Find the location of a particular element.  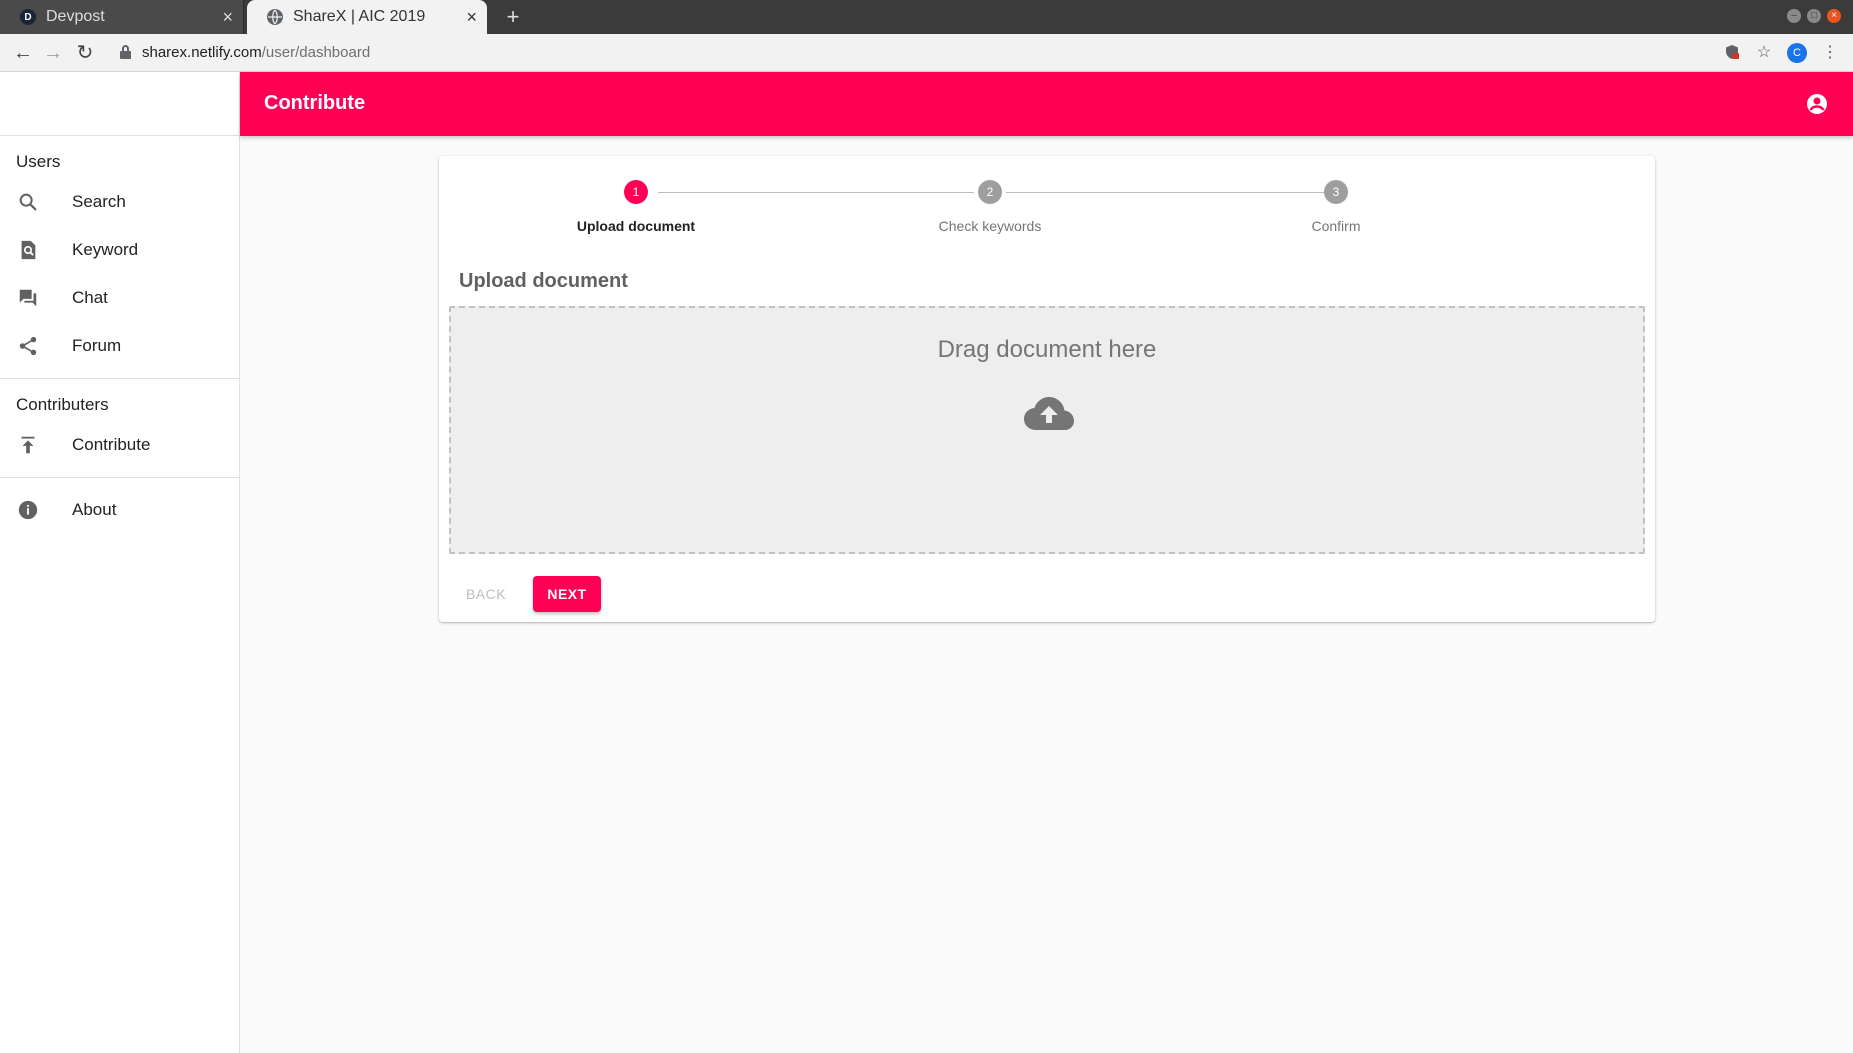

devpost-favicon-icon: D is located at coordinates (28, 17).